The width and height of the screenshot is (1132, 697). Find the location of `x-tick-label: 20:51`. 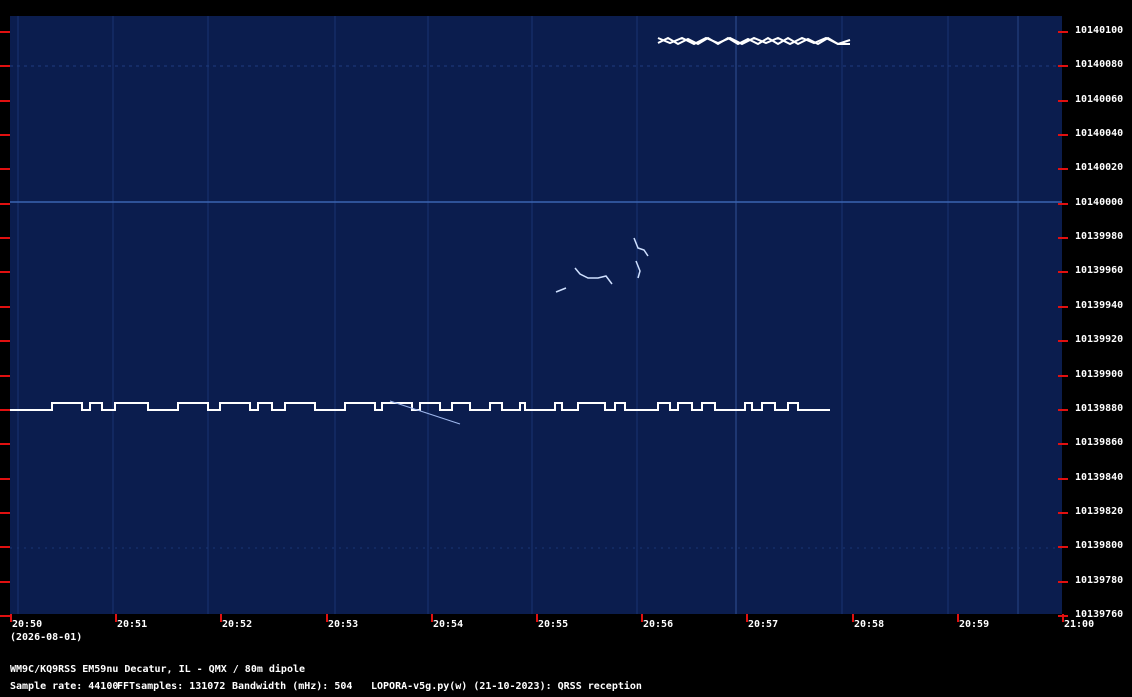

x-tick-label: 20:51 is located at coordinates (132, 624).